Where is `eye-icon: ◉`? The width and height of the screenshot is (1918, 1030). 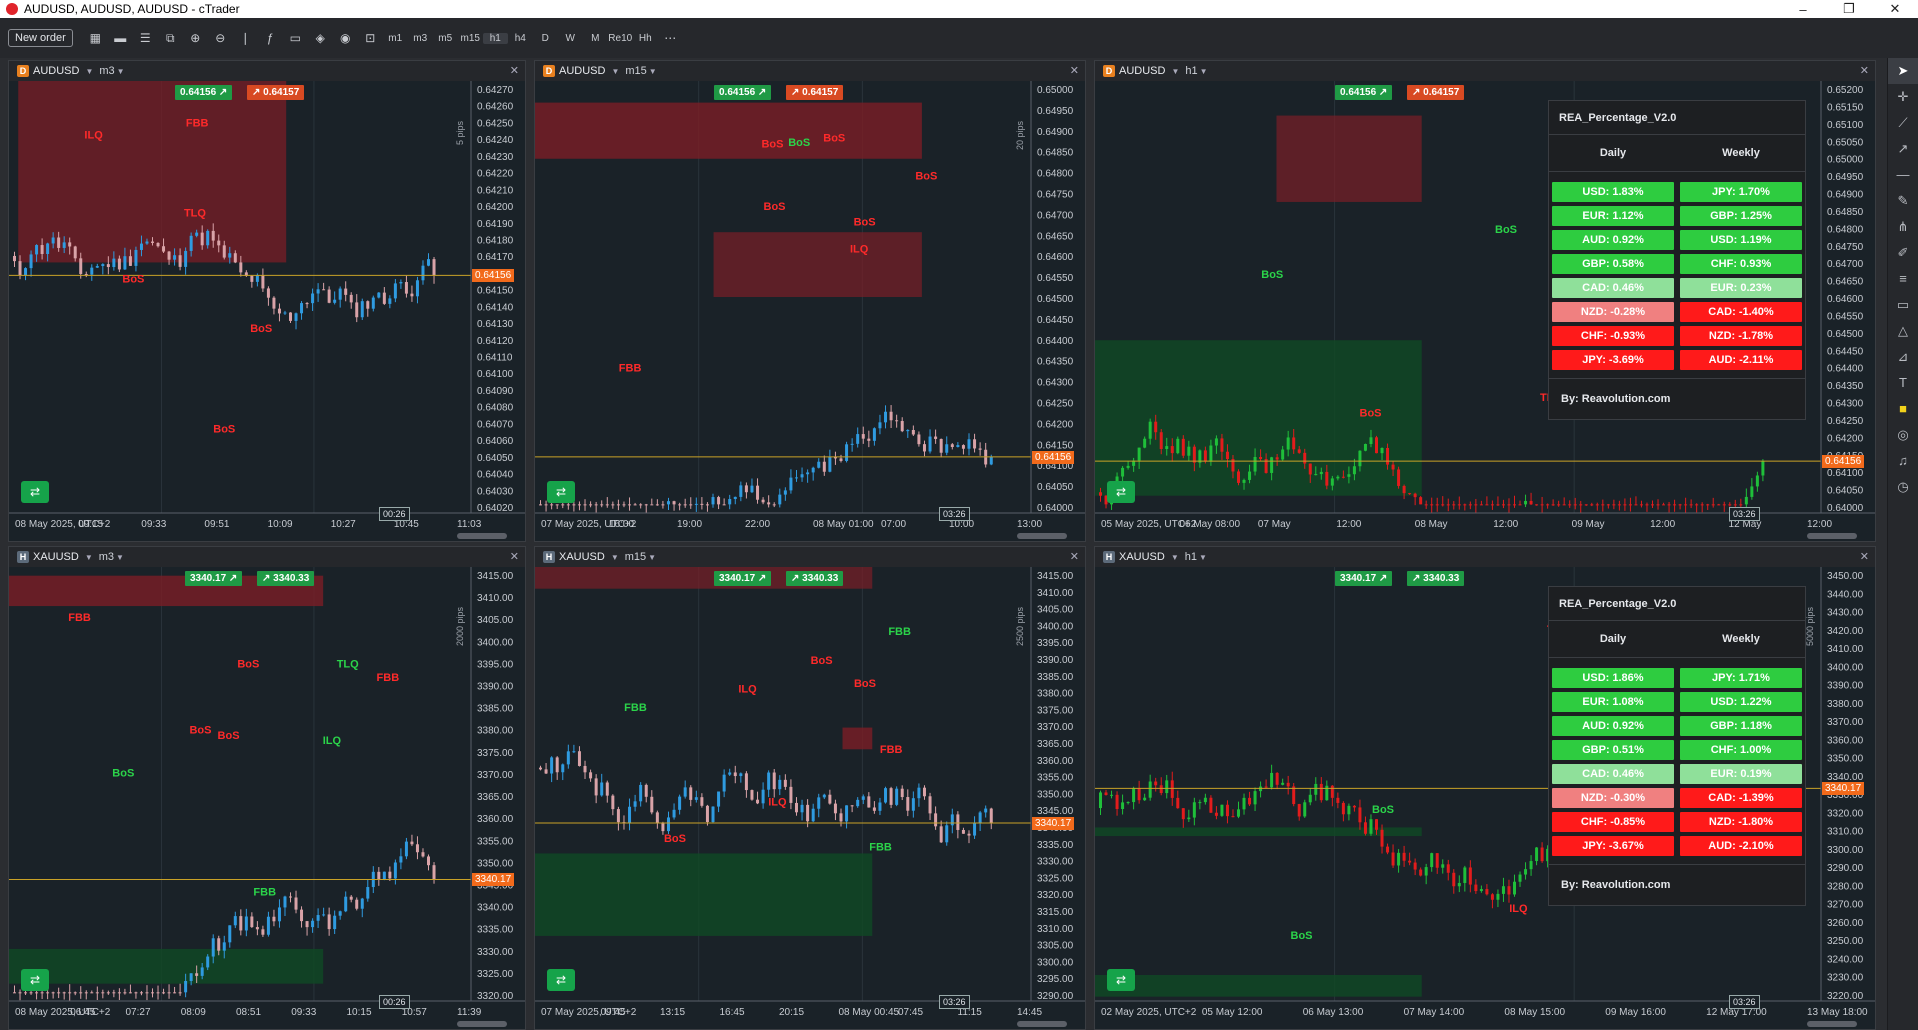
eye-icon: ◉ is located at coordinates (345, 38).